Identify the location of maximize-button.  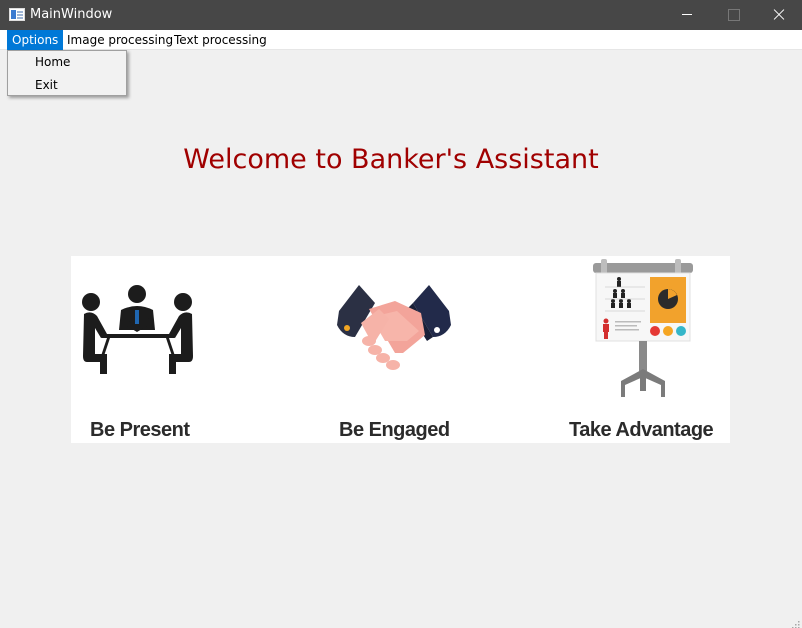
(733, 15).